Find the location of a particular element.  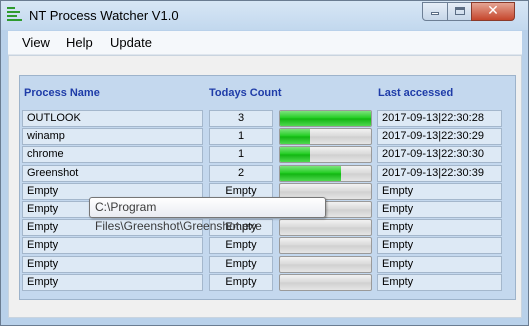

header-last-accessed: Last accessed is located at coordinates (416, 93).